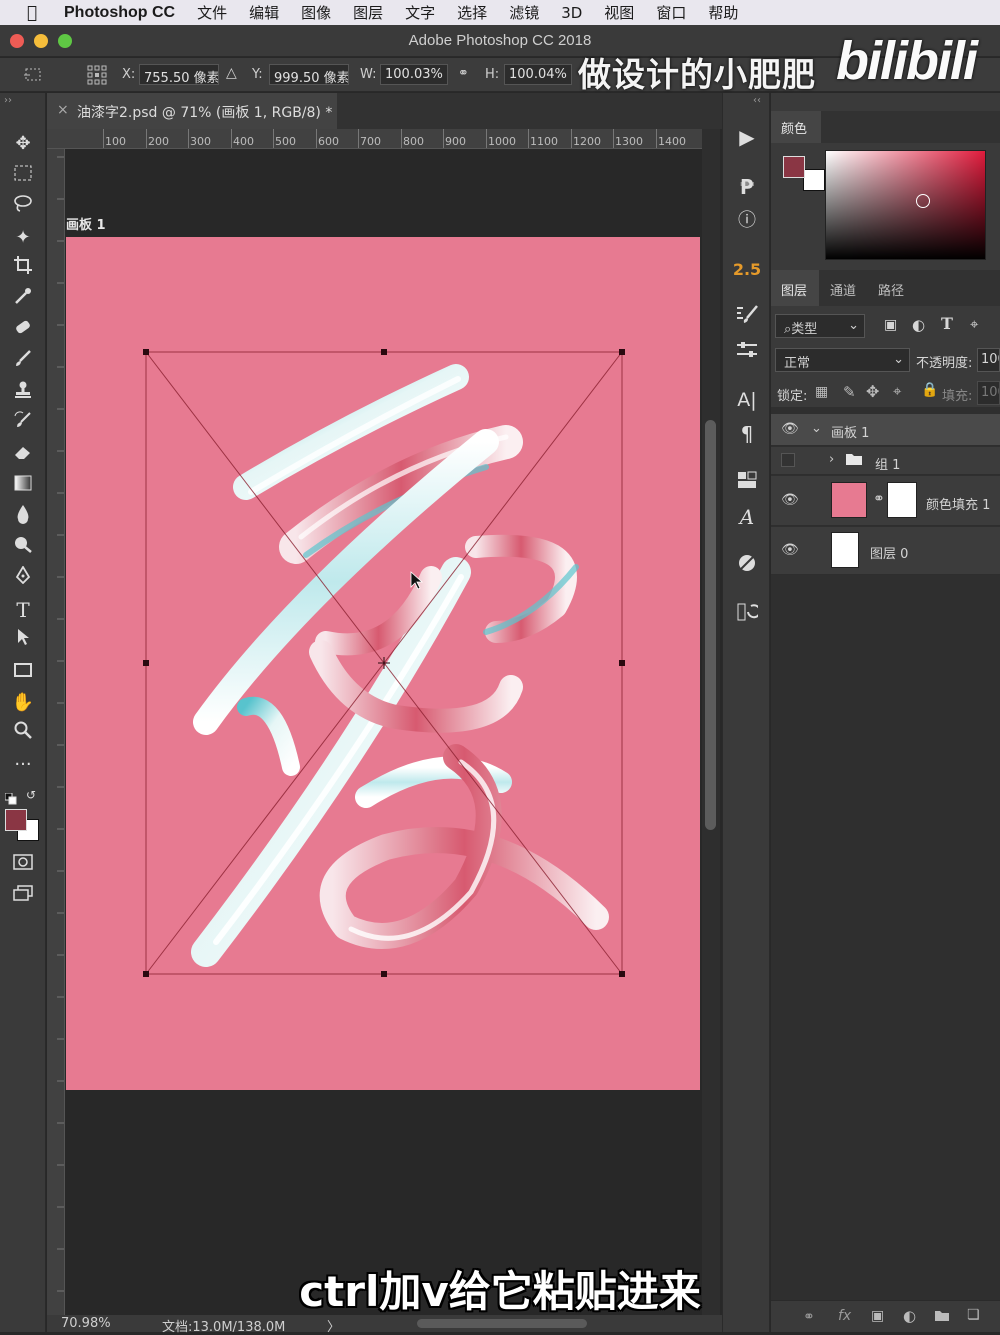  Describe the element at coordinates (671, 12) in the screenshot. I see `menu-window: 窗口` at that location.